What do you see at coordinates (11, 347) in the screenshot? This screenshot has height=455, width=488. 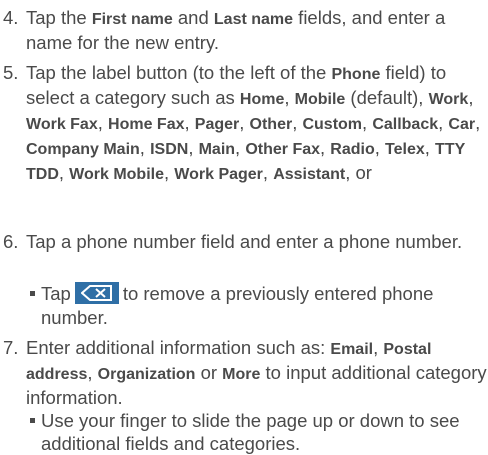 I see `step-number: 7.` at bounding box center [11, 347].